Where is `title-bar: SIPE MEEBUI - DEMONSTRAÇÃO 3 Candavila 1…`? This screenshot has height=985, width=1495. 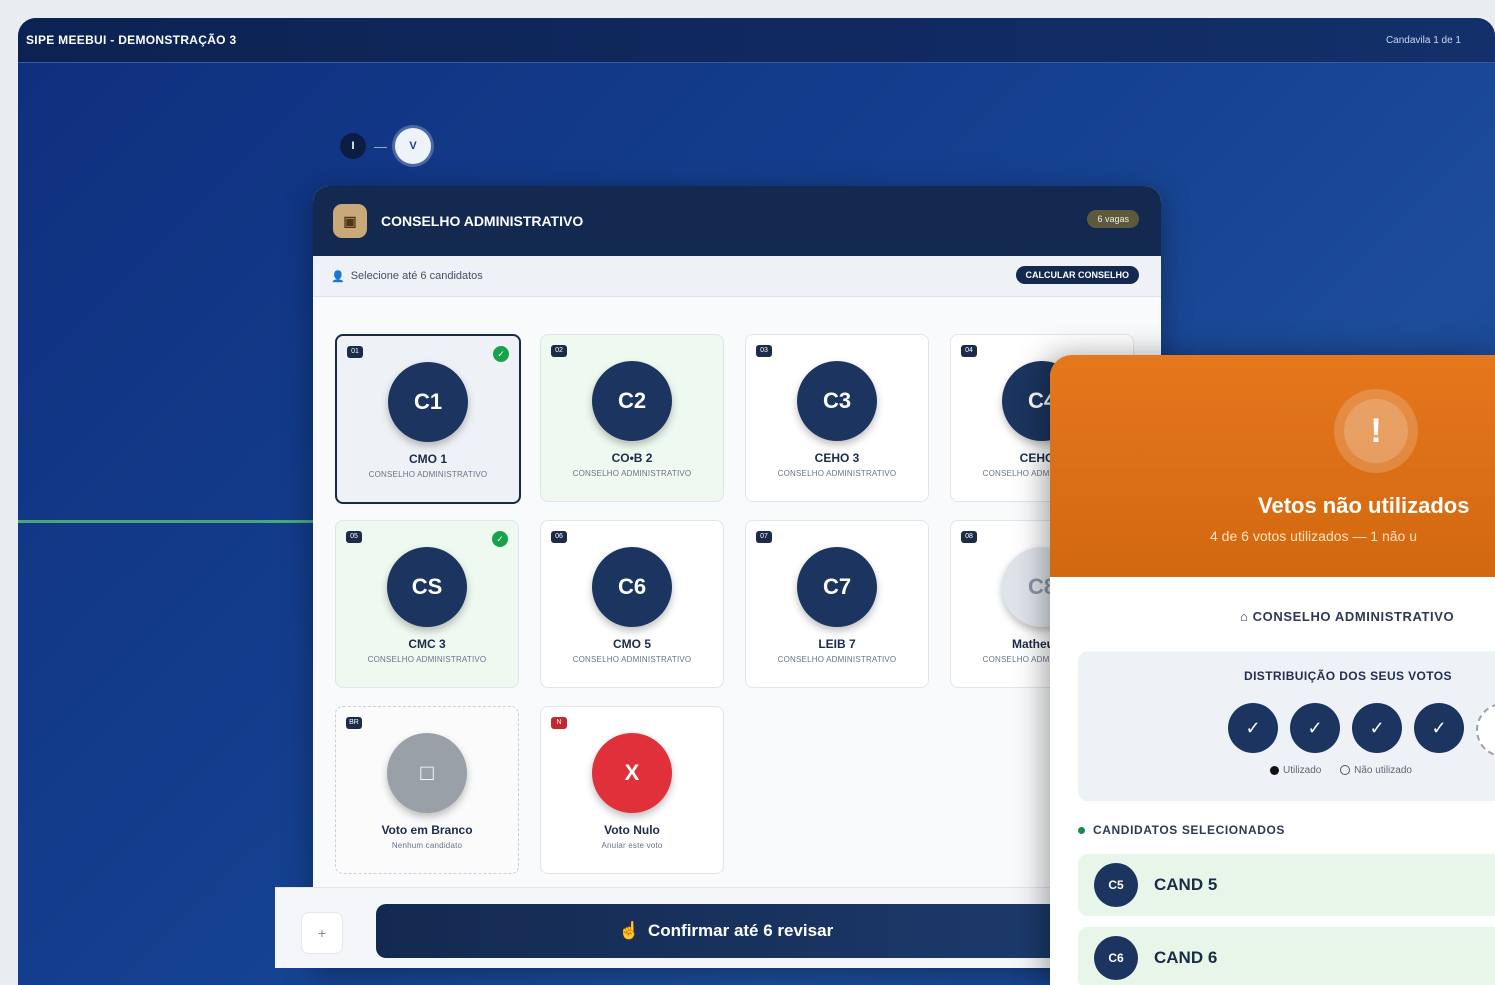
title-bar: SIPE MEEBUI - DEMONSTRAÇÃO 3 Candavila 1… is located at coordinates (756, 40).